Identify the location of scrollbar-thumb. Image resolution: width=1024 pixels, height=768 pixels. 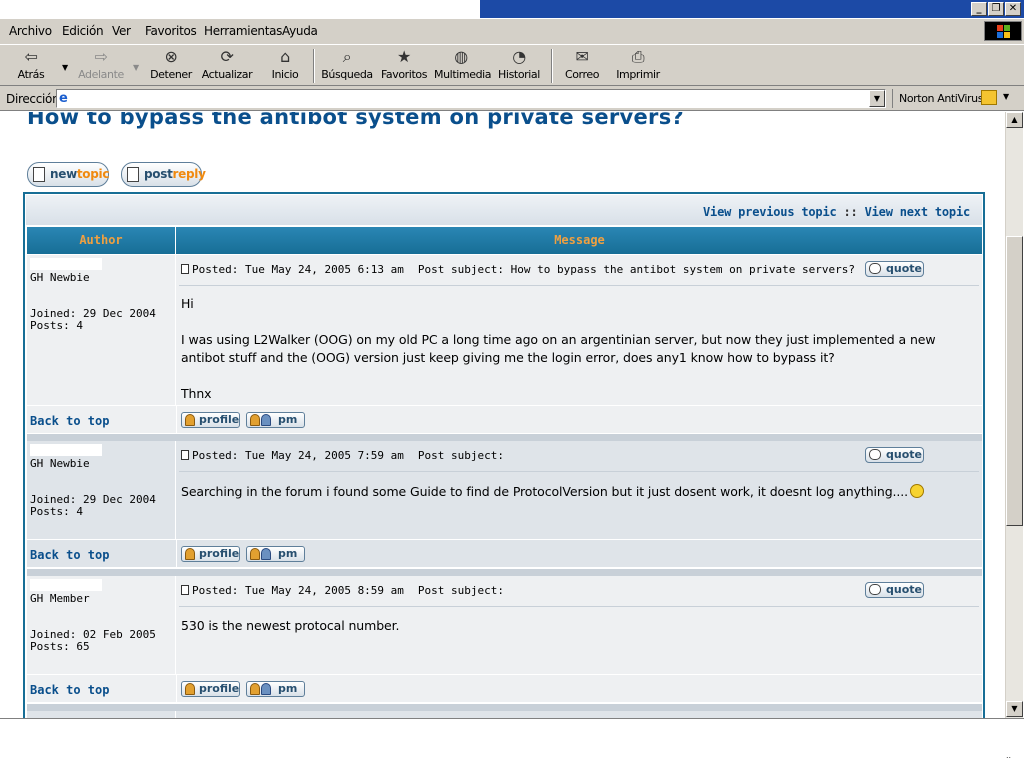
(1014, 381).